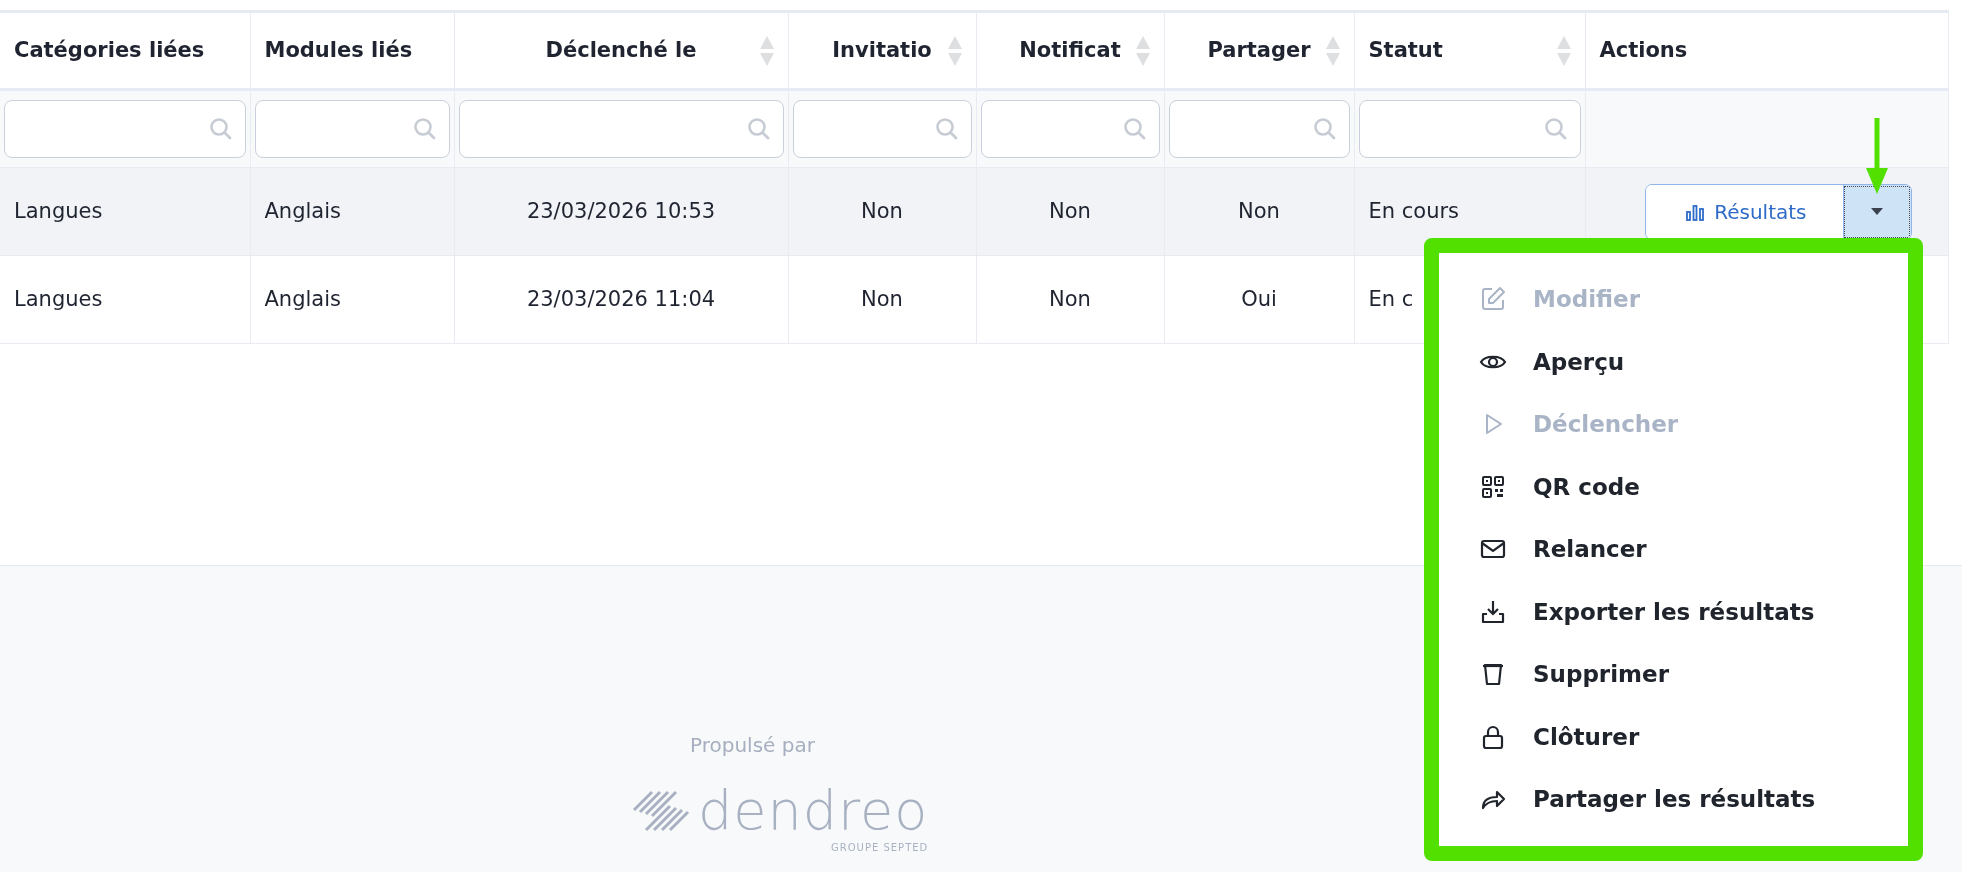  I want to click on dropdown-toggle, so click(1876, 211).